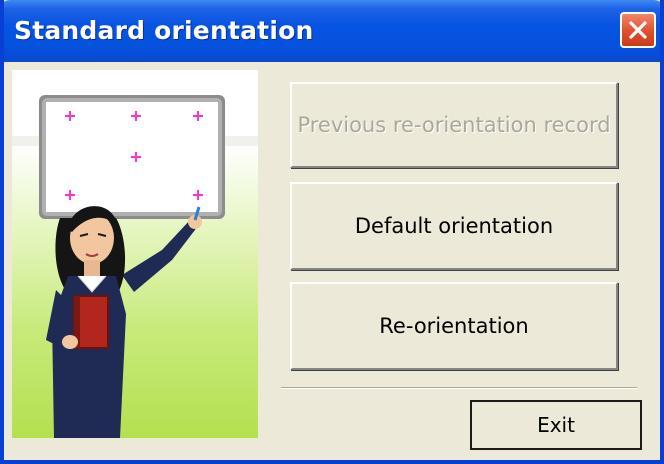 The width and height of the screenshot is (664, 464). Describe the element at coordinates (454, 226) in the screenshot. I see `default-orientation-button: Default orientation` at that location.